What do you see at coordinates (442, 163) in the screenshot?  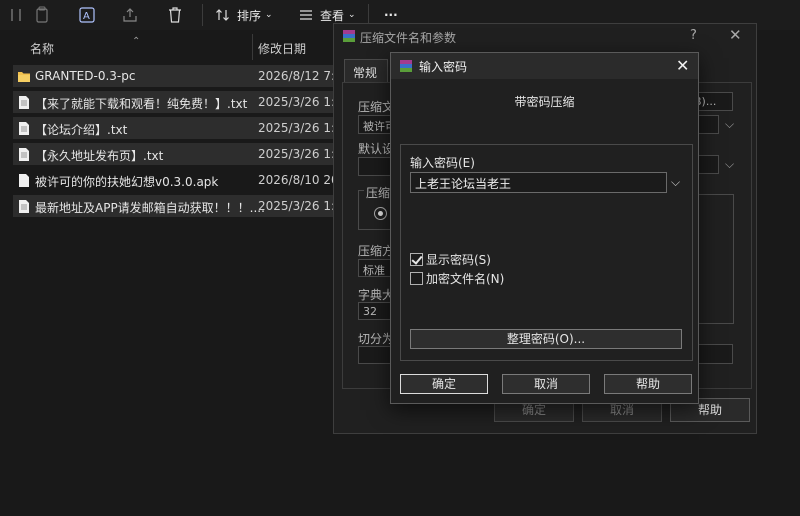 I see `password-label: 输入密码(E)` at bounding box center [442, 163].